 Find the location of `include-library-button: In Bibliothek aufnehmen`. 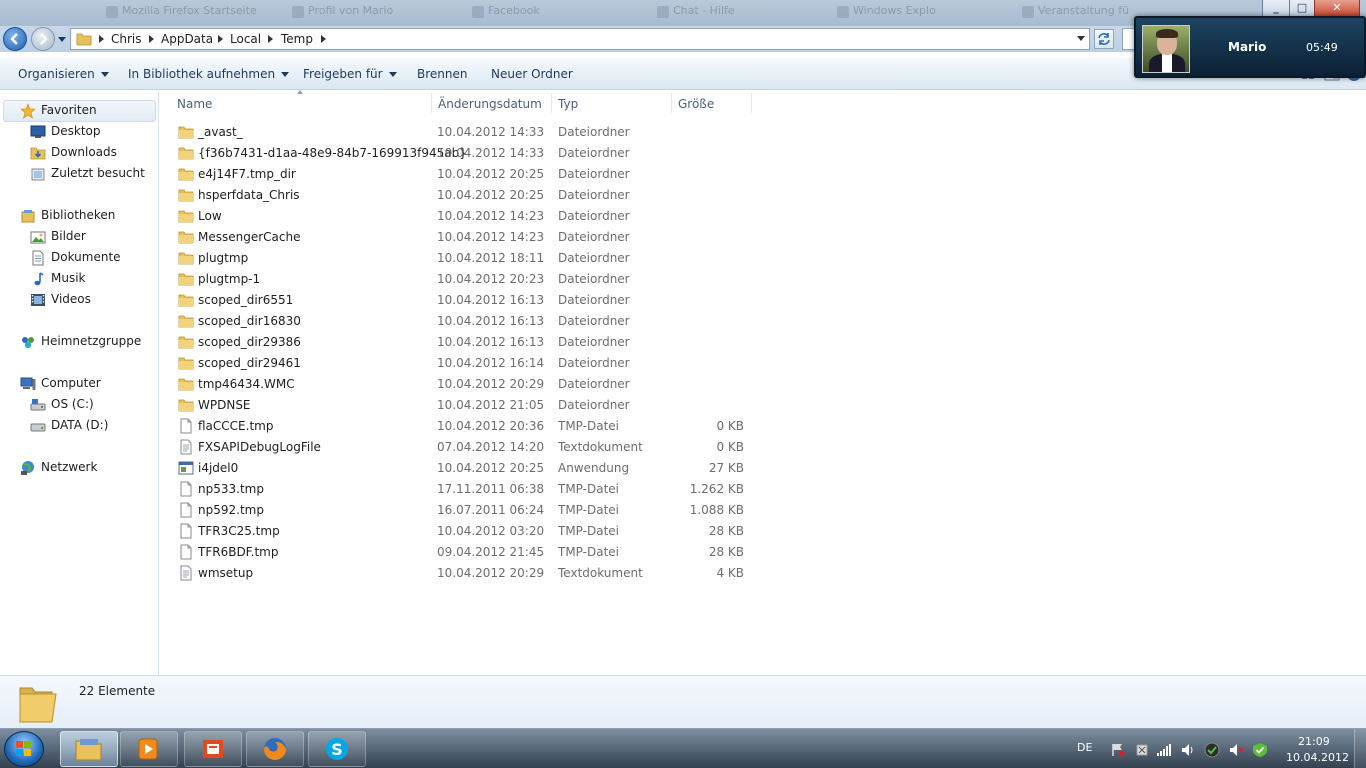

include-library-button: In Bibliothek aufnehmen is located at coordinates (209, 74).